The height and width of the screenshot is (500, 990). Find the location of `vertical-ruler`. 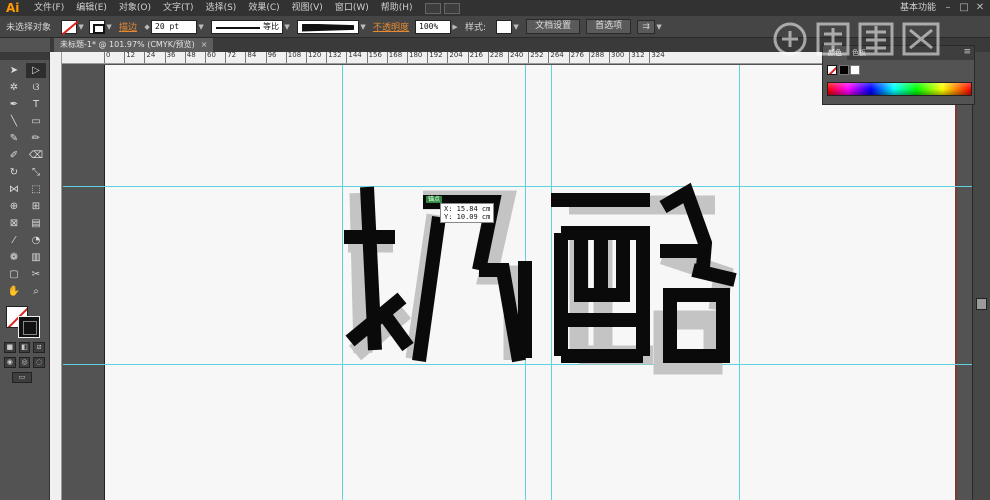

vertical-ruler is located at coordinates (56, 276).